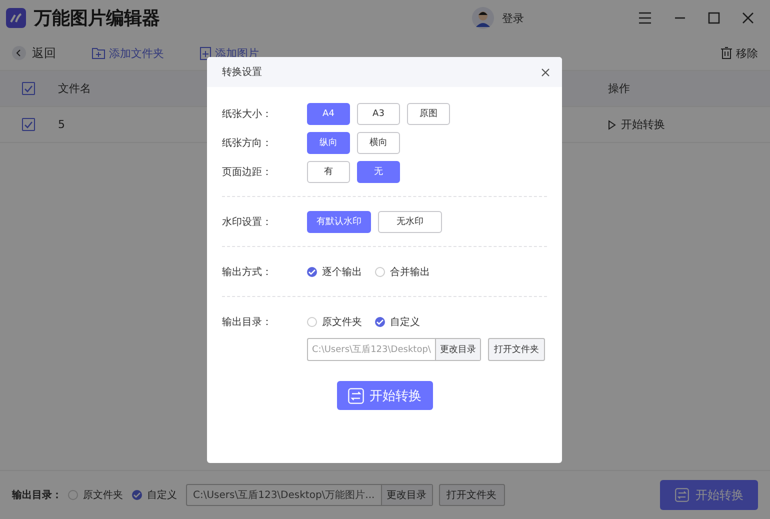  I want to click on menu-icon, so click(645, 18).